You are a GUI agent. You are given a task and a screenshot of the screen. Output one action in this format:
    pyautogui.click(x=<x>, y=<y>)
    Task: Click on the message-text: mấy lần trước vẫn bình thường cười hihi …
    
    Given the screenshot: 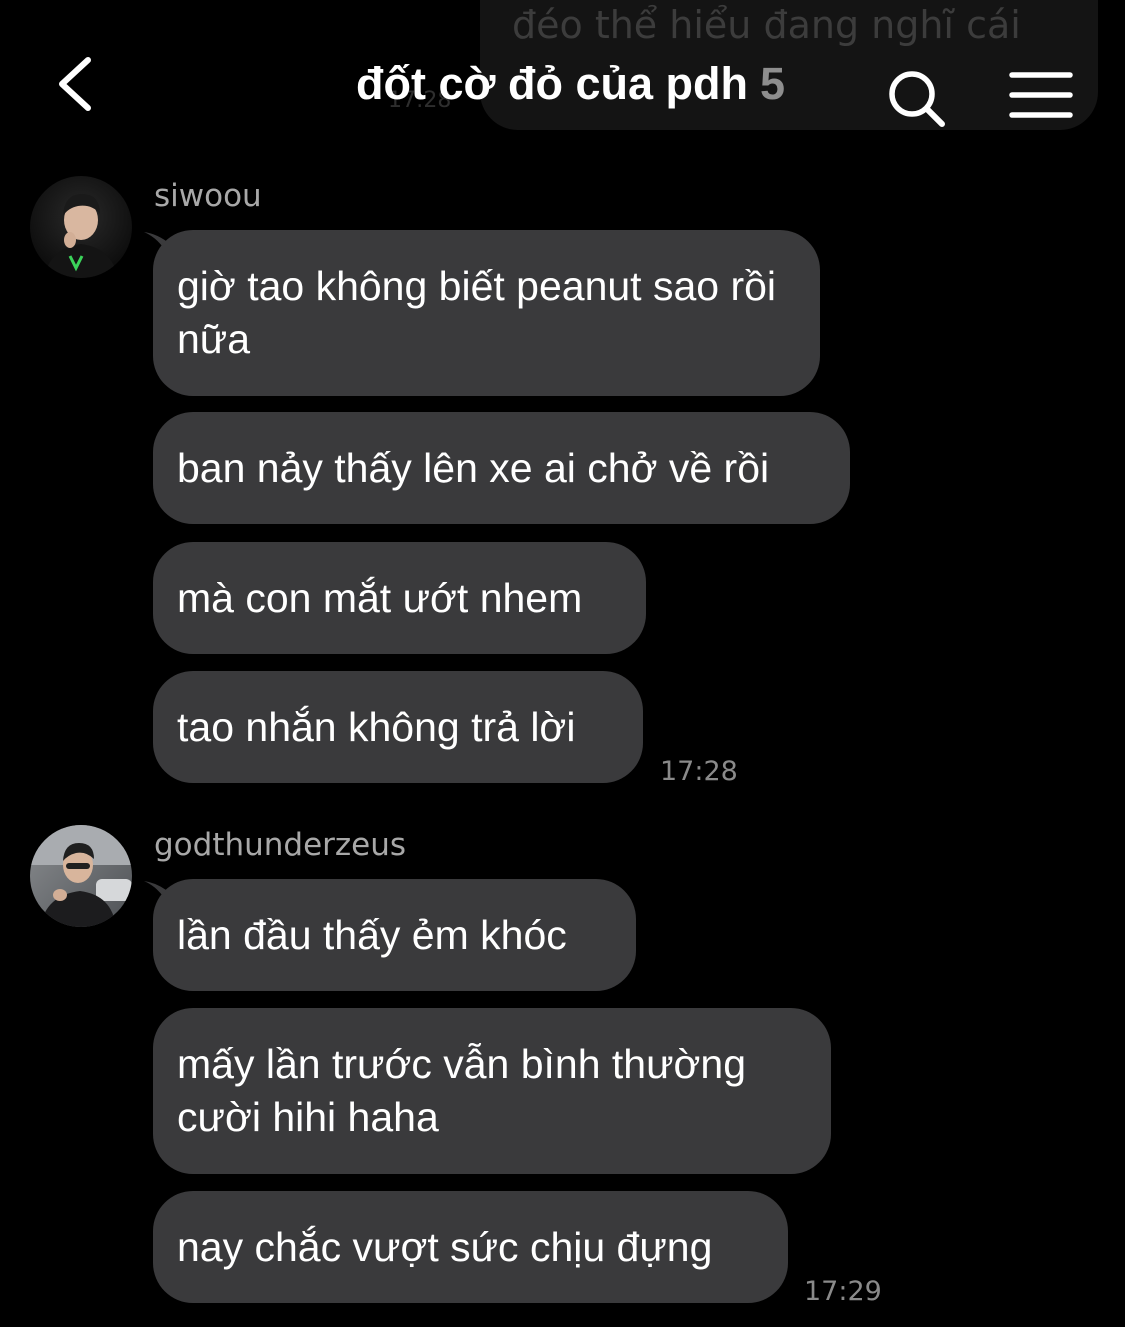 What is the action you would take?
    pyautogui.click(x=462, y=1090)
    